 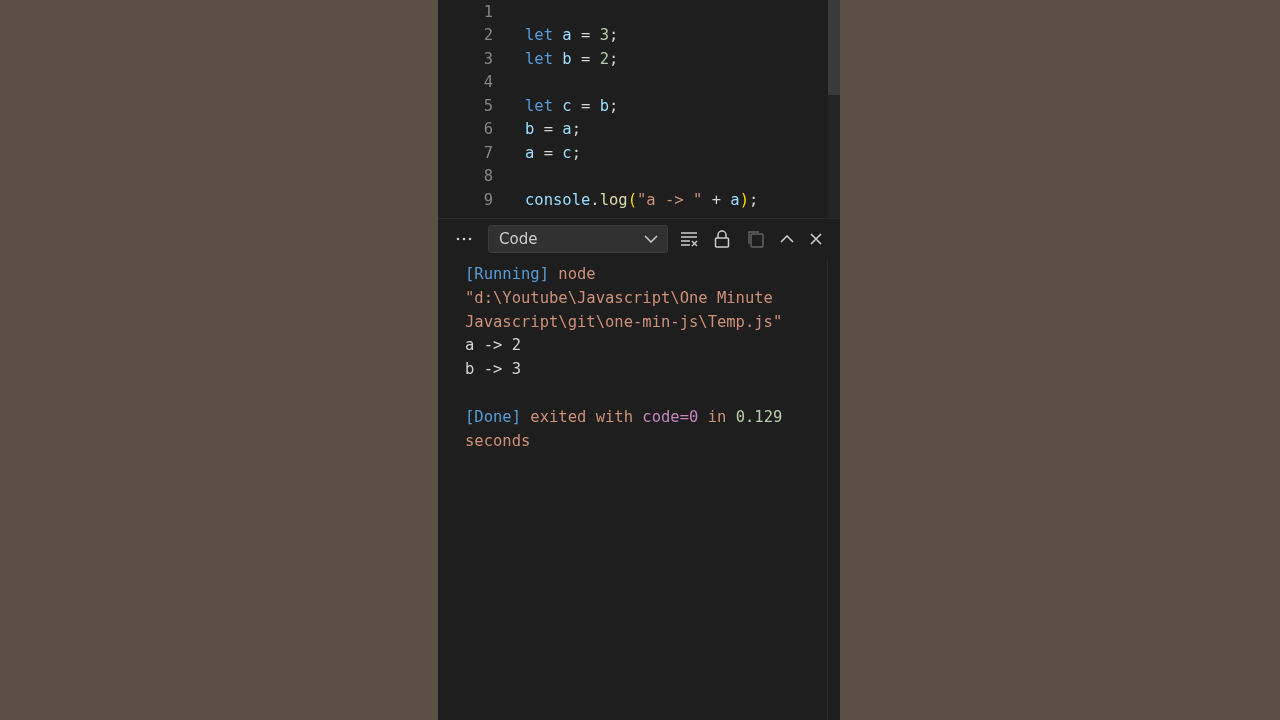 I want to click on code-line: b = a;, so click(x=553, y=129).